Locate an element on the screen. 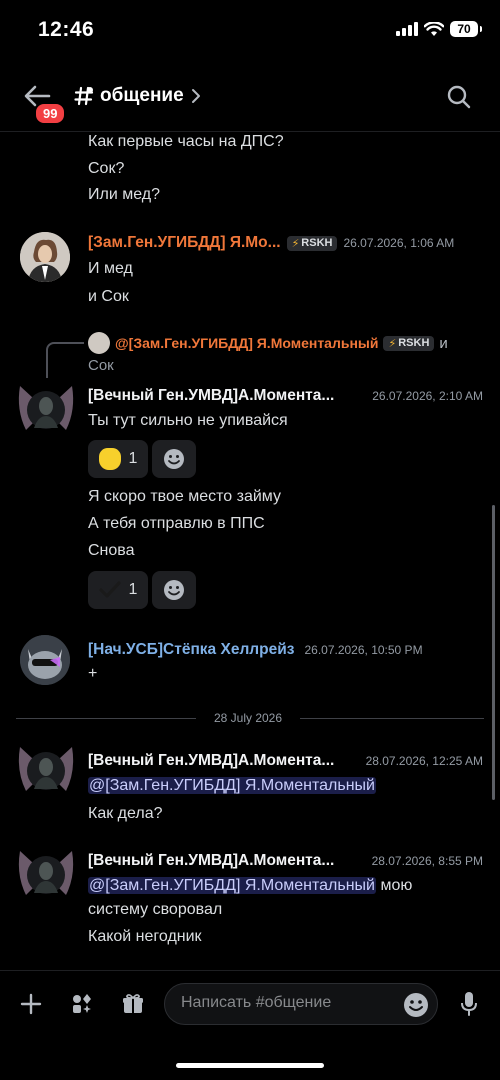 The height and width of the screenshot is (1080, 500). message-line: и Сок is located at coordinates (108, 296).